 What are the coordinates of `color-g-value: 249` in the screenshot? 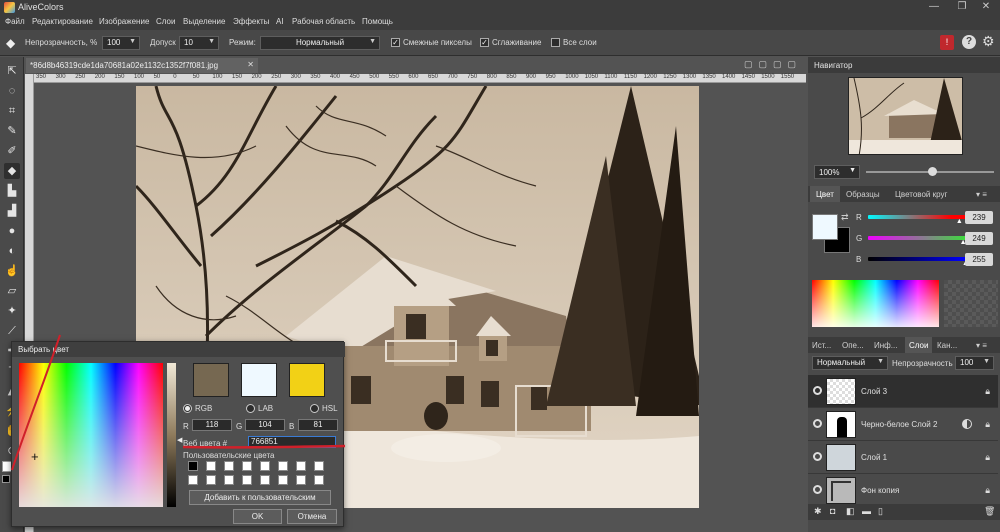 It's located at (979, 238).